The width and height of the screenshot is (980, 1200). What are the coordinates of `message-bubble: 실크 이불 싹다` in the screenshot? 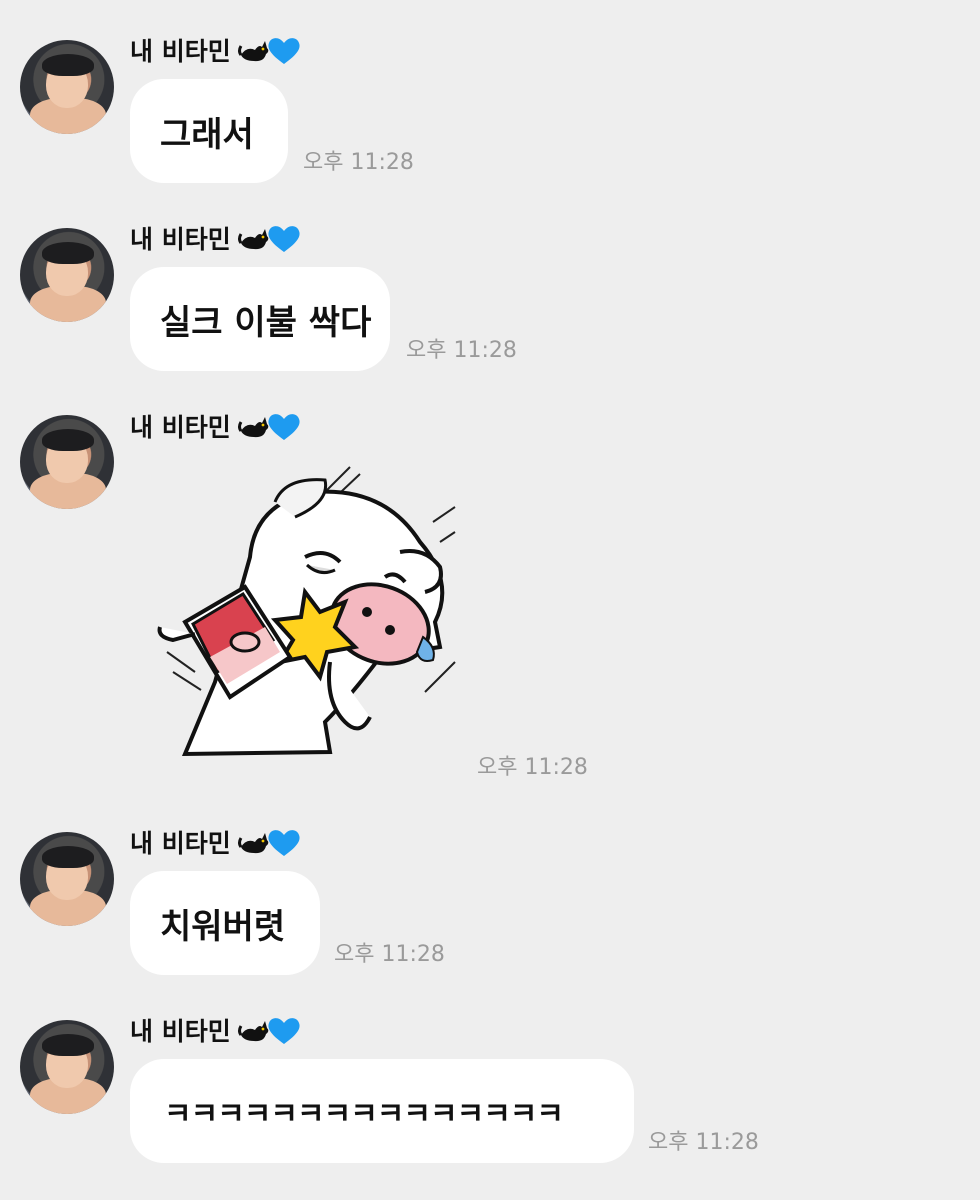 It's located at (260, 319).